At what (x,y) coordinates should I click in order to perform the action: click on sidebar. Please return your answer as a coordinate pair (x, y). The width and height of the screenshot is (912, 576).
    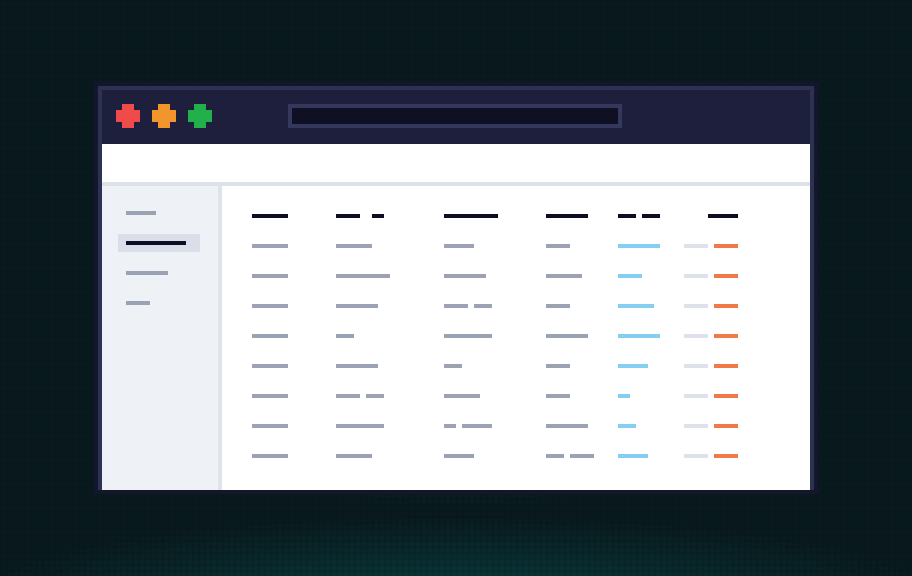
    Looking at the image, I should click on (160, 338).